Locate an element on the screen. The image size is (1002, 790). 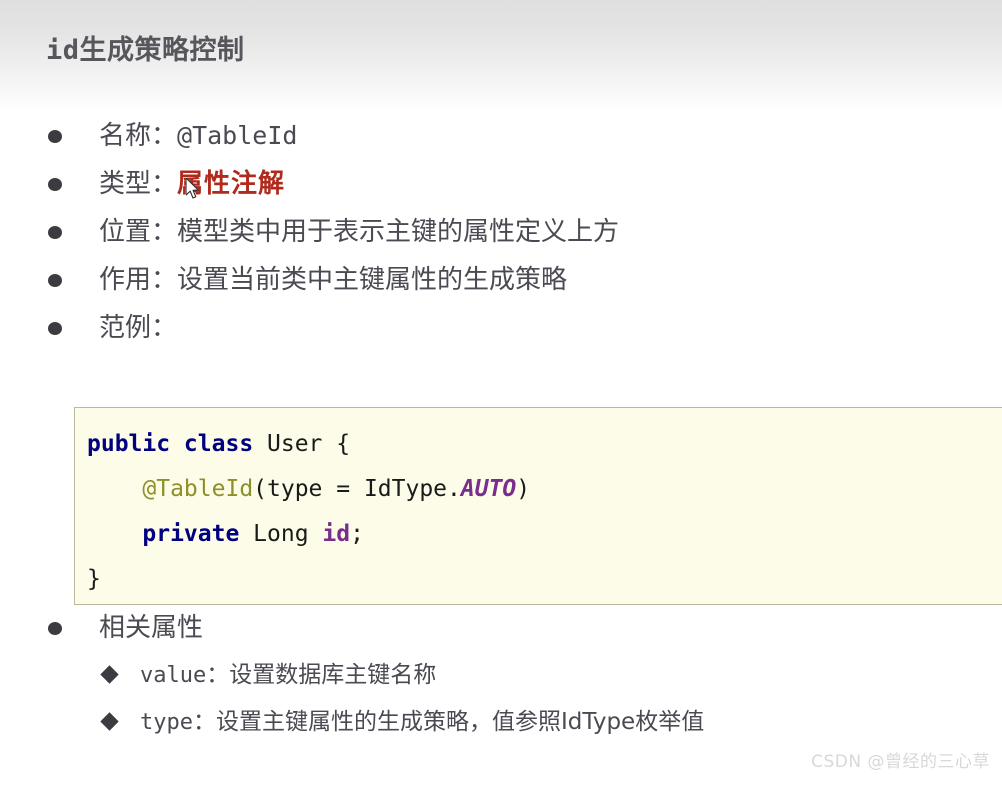
list-item: type：设置主键属性的生成策略，值参照IdType枚举值 is located at coordinates (501, 722).